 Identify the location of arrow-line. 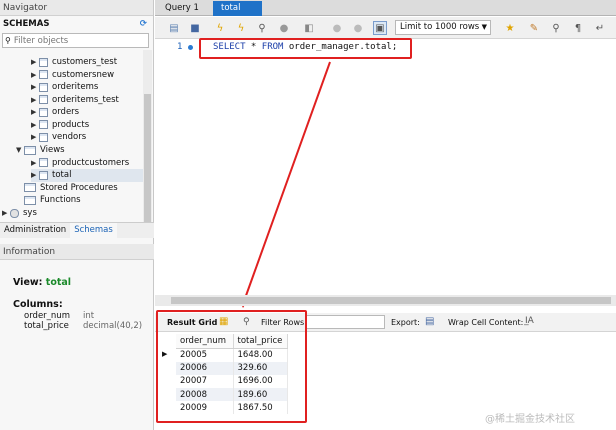
(286, 183).